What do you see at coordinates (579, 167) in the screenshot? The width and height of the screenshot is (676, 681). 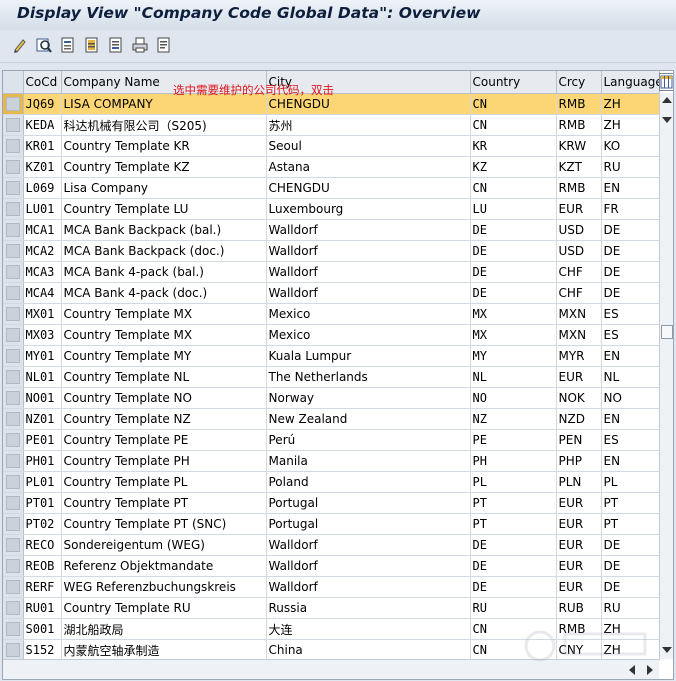 I see `cell-currency: KZT` at bounding box center [579, 167].